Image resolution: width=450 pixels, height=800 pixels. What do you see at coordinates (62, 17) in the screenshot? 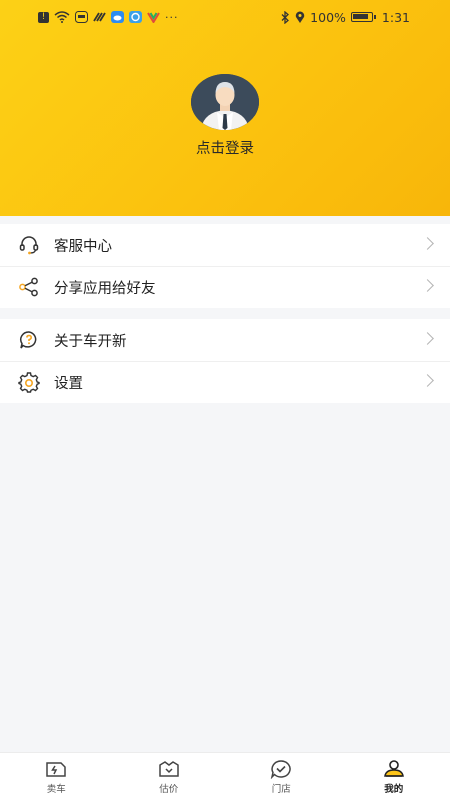
I see `wifi-icon` at bounding box center [62, 17].